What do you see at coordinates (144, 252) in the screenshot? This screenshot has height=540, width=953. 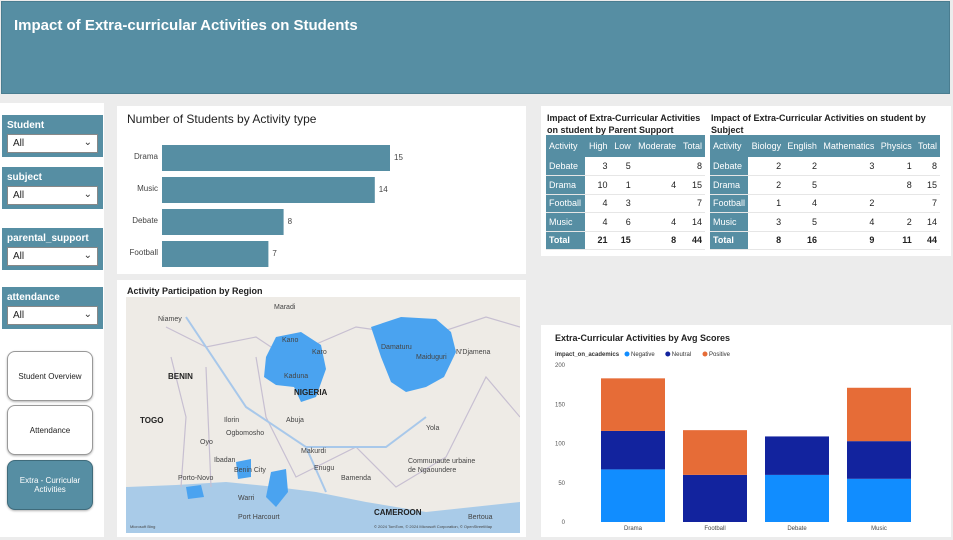 I see `category-label: Football` at bounding box center [144, 252].